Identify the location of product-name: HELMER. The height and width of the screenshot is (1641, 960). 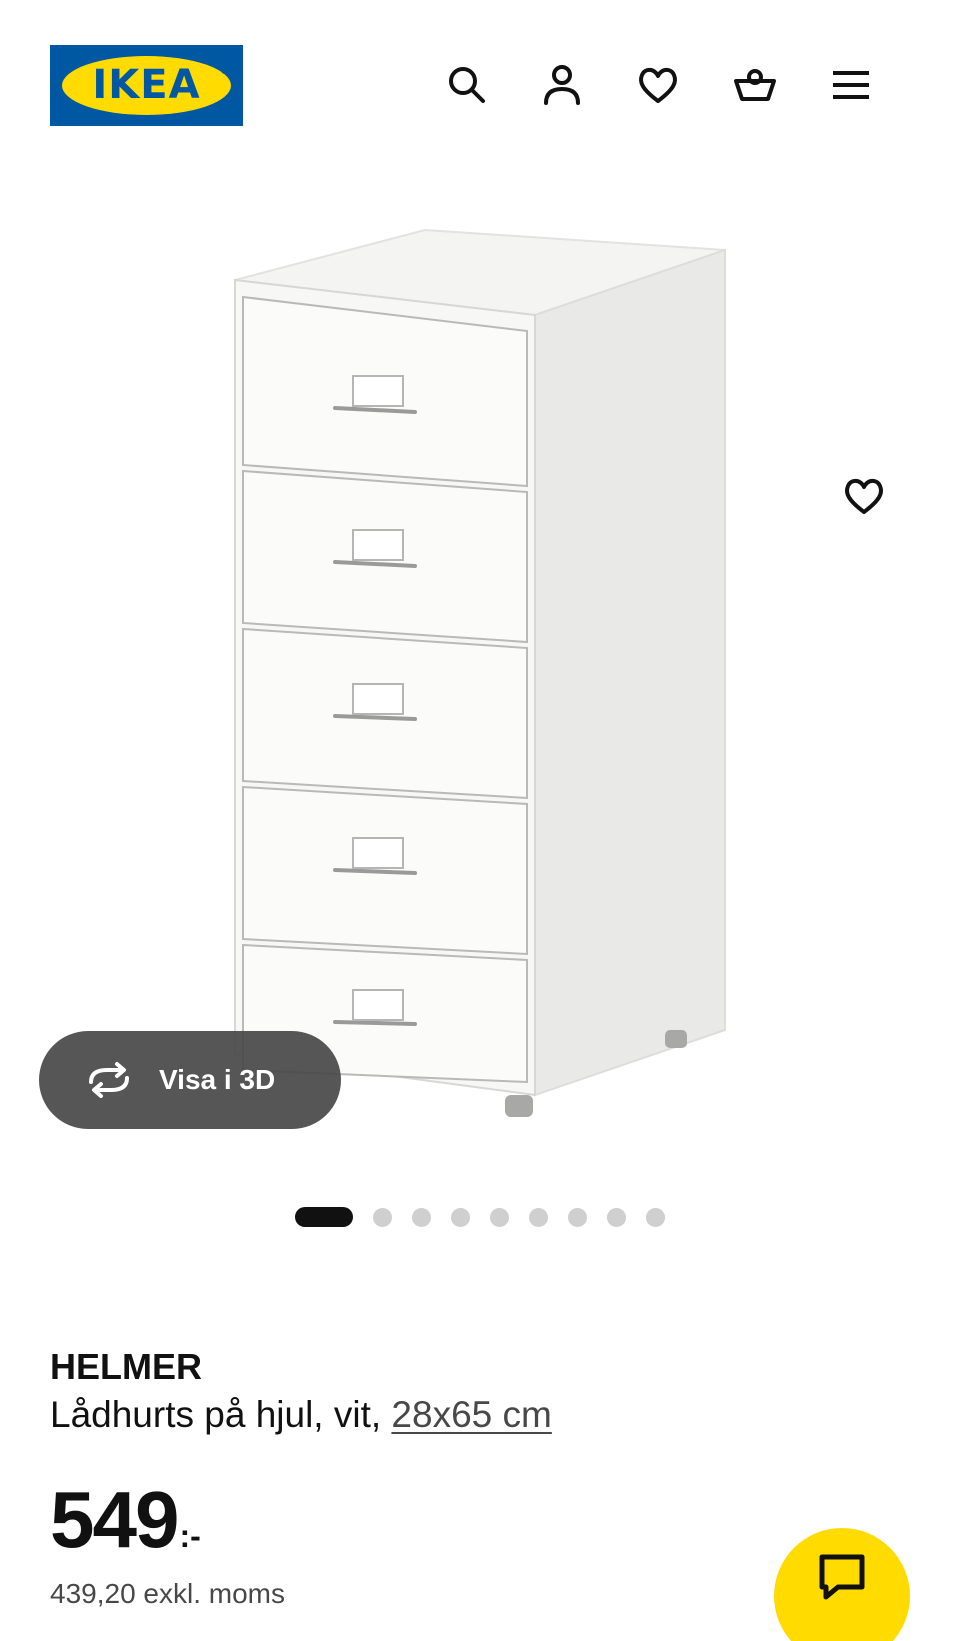
(126, 1366).